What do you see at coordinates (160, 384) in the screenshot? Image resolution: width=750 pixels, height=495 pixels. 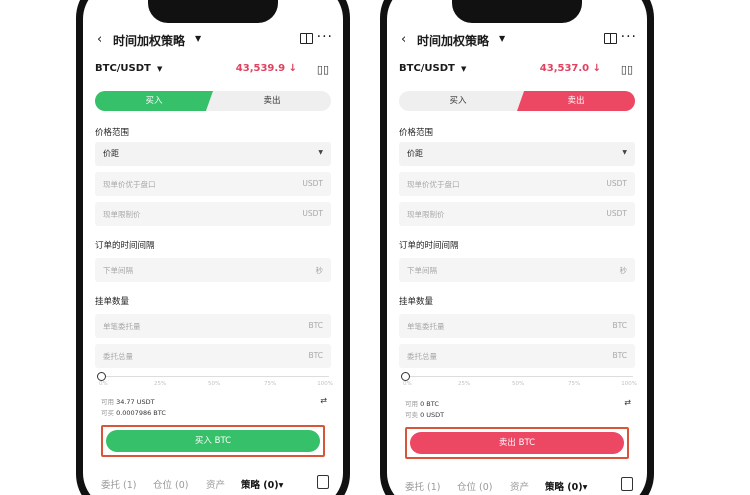 I see `slider-tick: 25%` at bounding box center [160, 384].